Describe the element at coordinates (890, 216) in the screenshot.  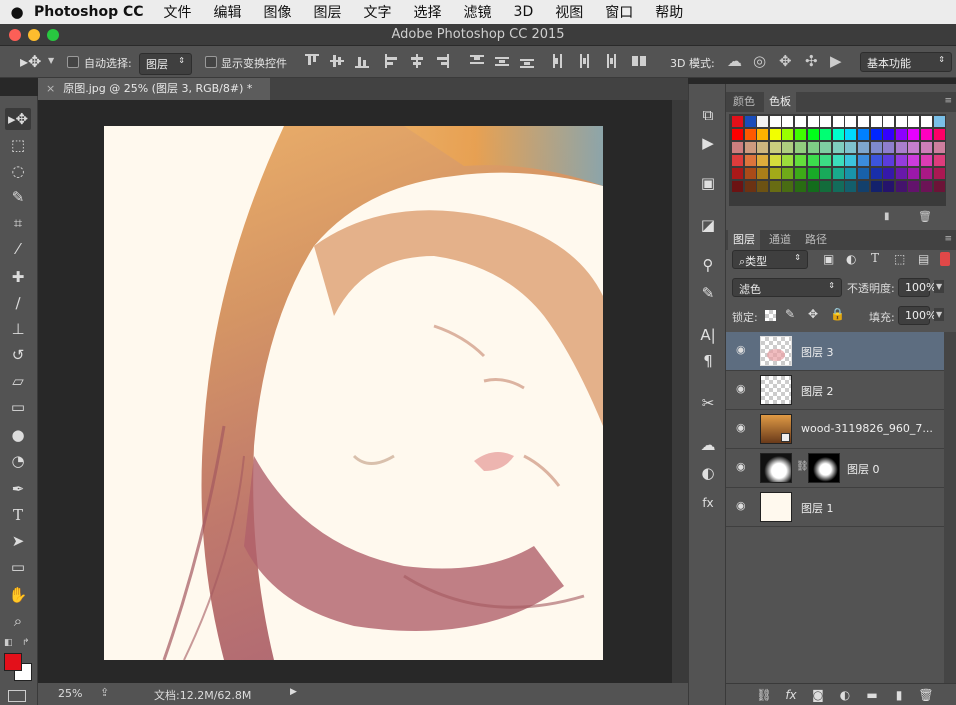
I see `new-swatch-icon: ▮` at that location.